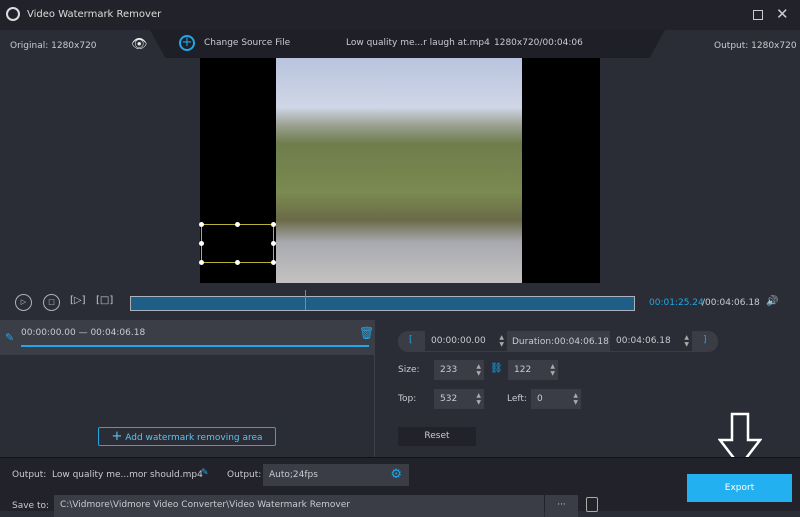 This screenshot has height=517, width=800. What do you see at coordinates (195, 346) in the screenshot?
I see `segment-bar` at bounding box center [195, 346].